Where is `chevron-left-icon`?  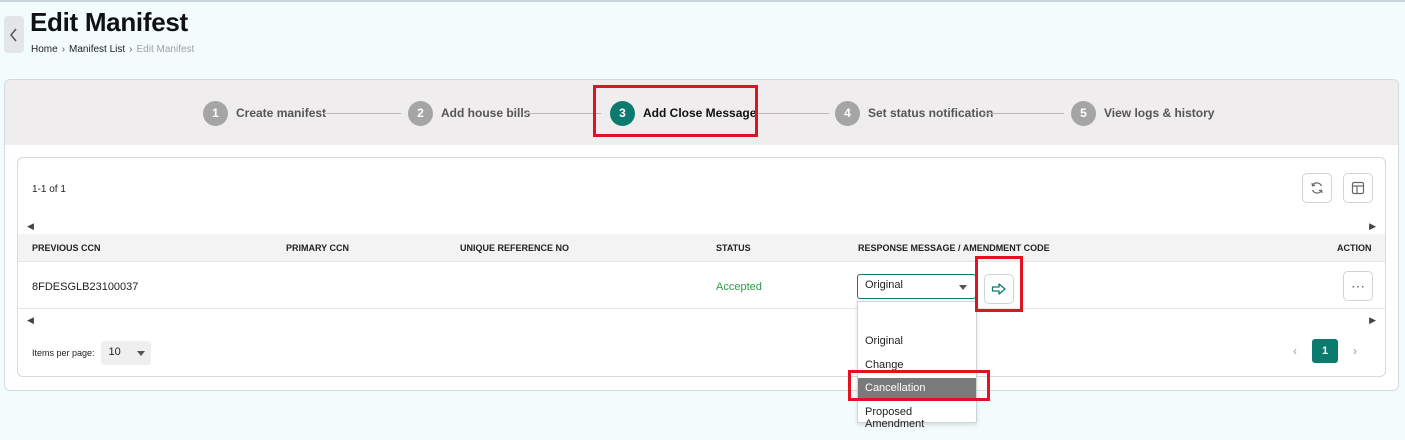 chevron-left-icon is located at coordinates (13, 34).